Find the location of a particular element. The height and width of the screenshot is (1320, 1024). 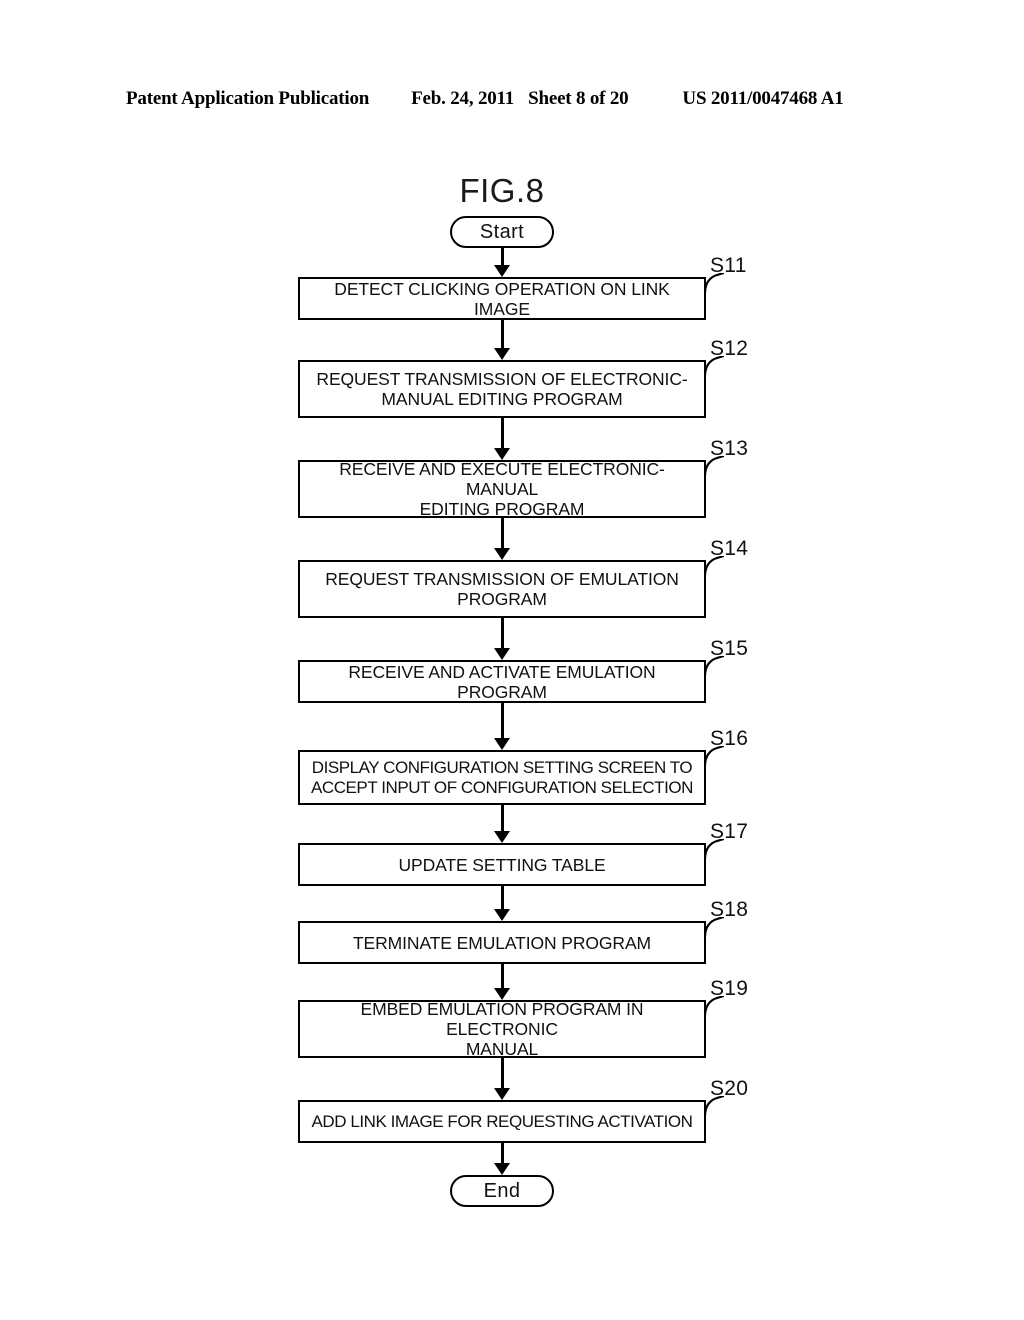

step-label-s19: S19 is located at coordinates (729, 988).